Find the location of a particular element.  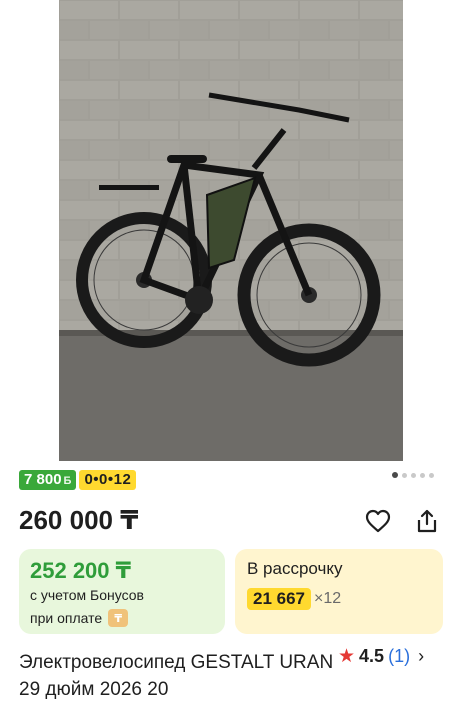

bonus-badge: 7 800 Б is located at coordinates (48, 480).